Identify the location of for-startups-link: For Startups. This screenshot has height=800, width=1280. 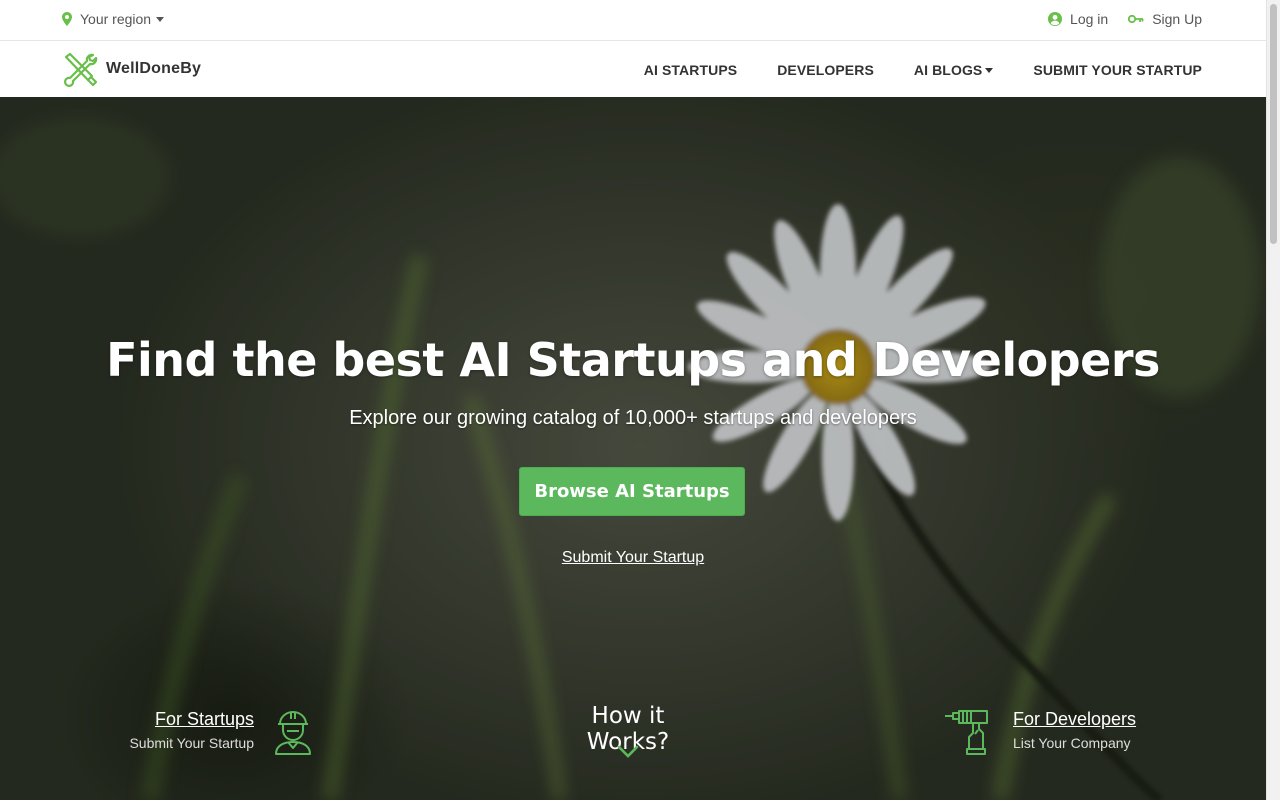
(204, 719).